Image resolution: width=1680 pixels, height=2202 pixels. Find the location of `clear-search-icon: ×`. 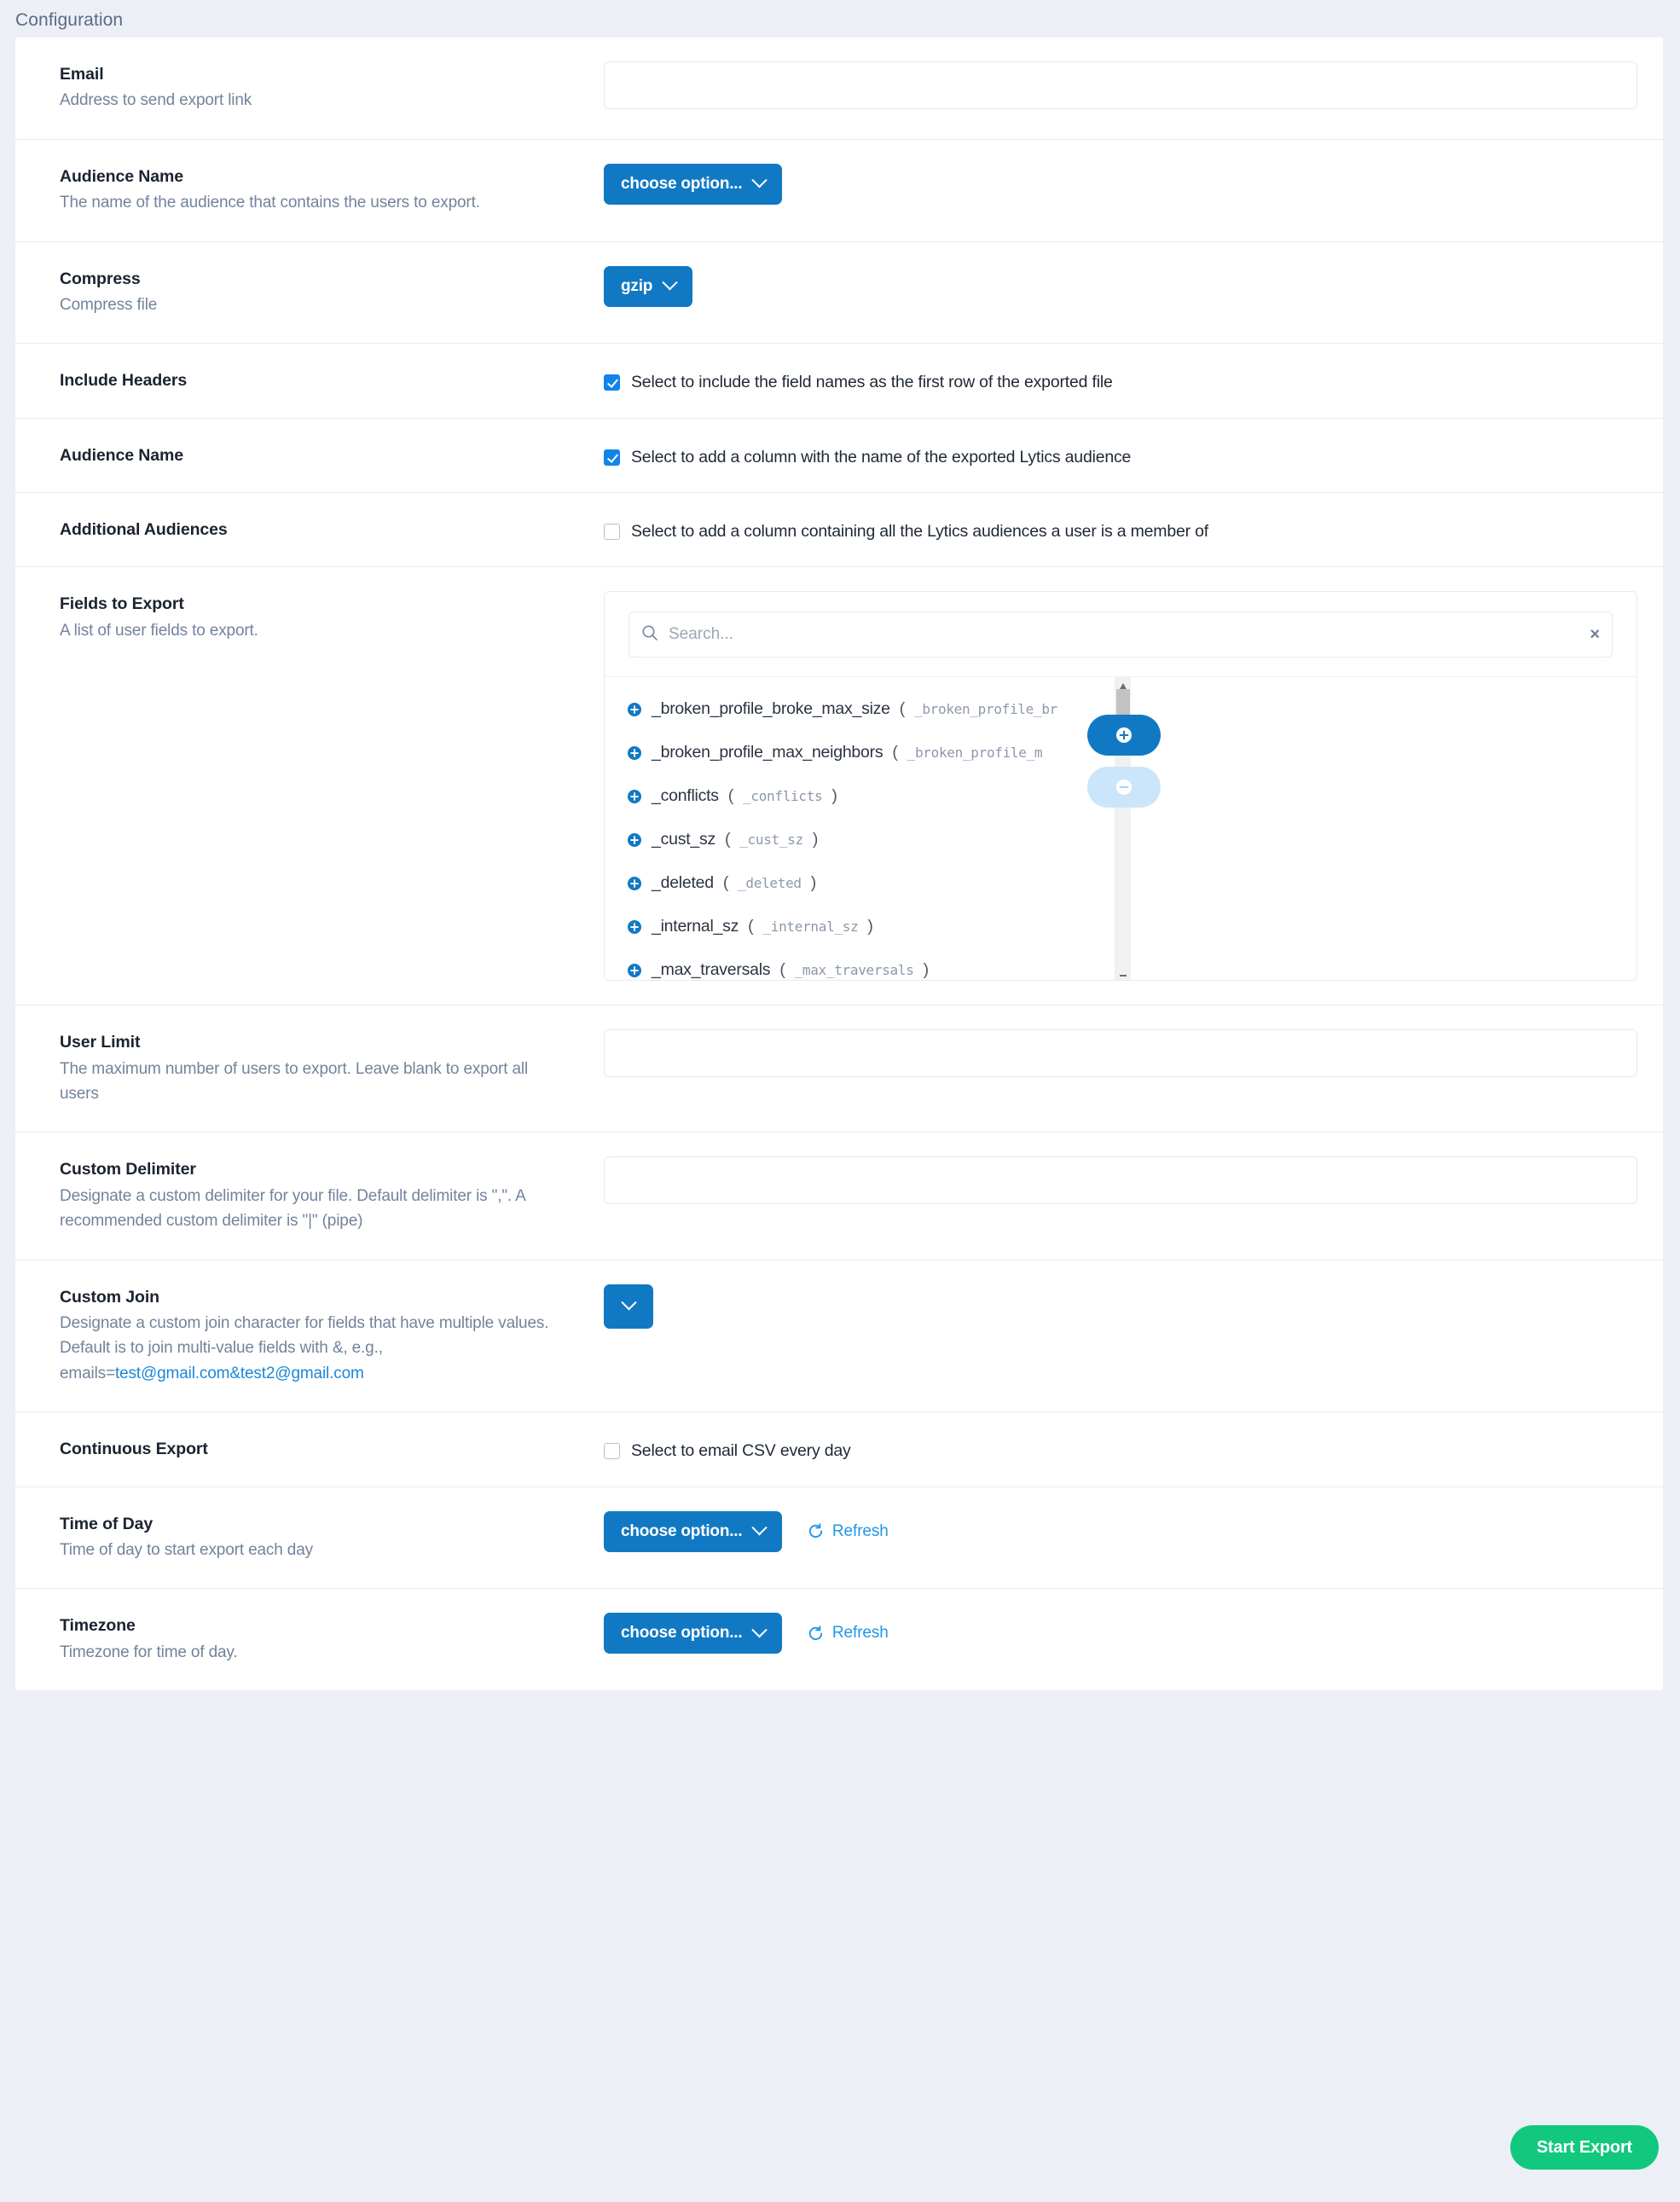

clear-search-icon: × is located at coordinates (1591, 634).